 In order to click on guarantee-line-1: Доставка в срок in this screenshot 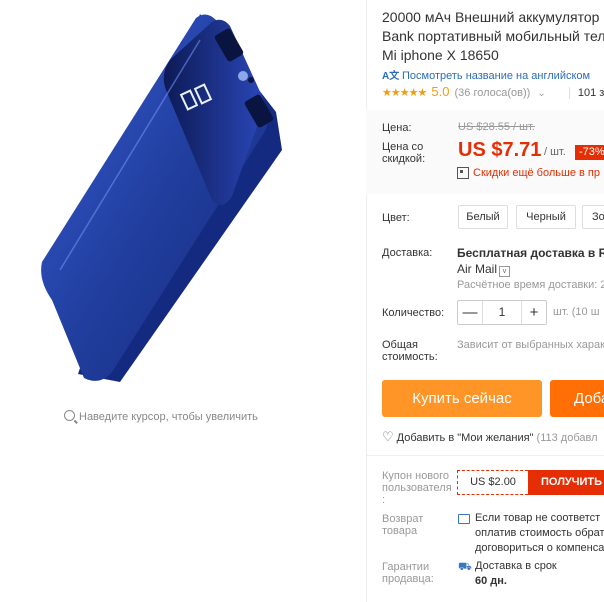, I will do `click(516, 566)`.